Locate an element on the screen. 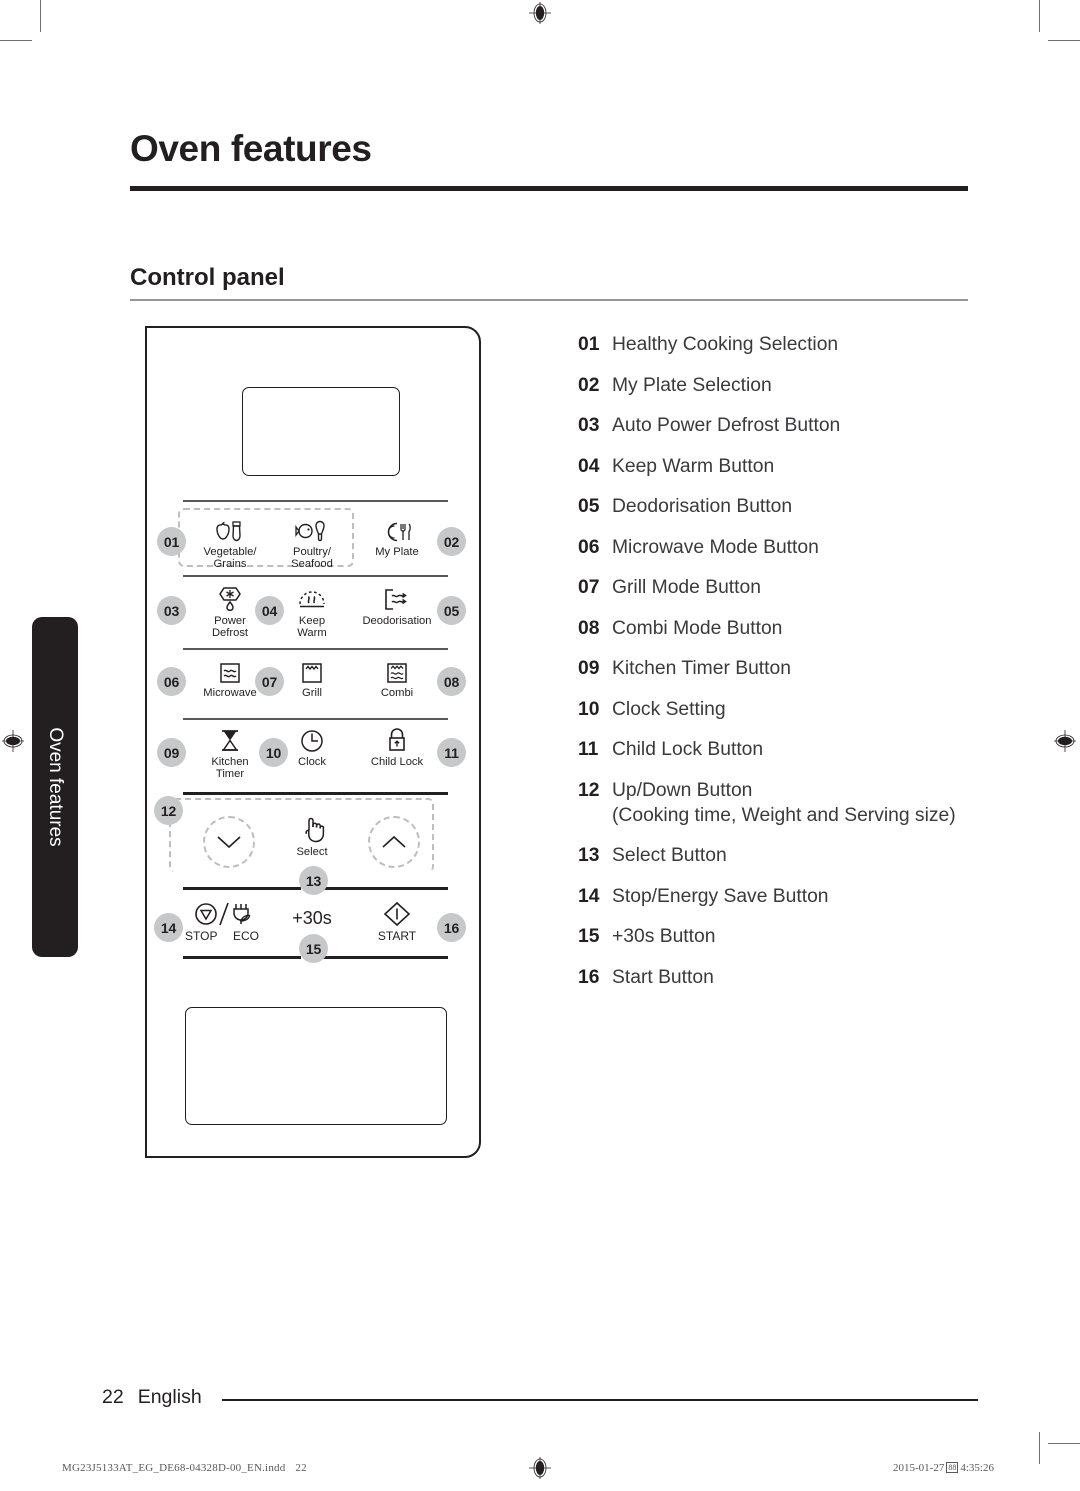 The width and height of the screenshot is (1080, 1491). folio: 22 English is located at coordinates (152, 1397).